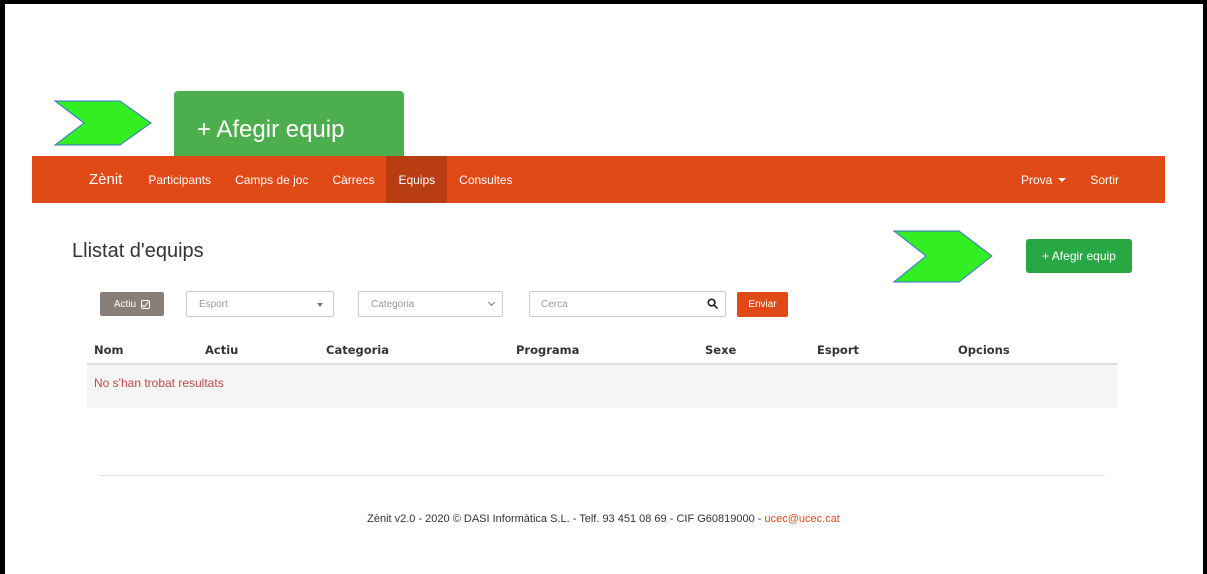 The width and height of the screenshot is (1207, 574). What do you see at coordinates (1079, 256) in the screenshot?
I see `add-team-button: + Afegir equip` at bounding box center [1079, 256].